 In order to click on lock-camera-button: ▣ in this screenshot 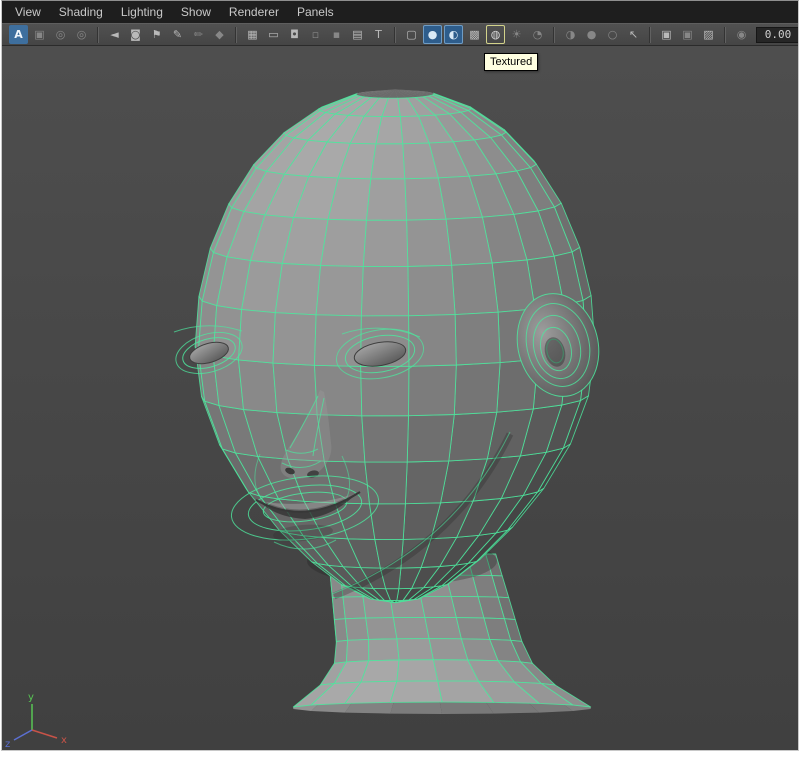, I will do `click(39, 34)`.